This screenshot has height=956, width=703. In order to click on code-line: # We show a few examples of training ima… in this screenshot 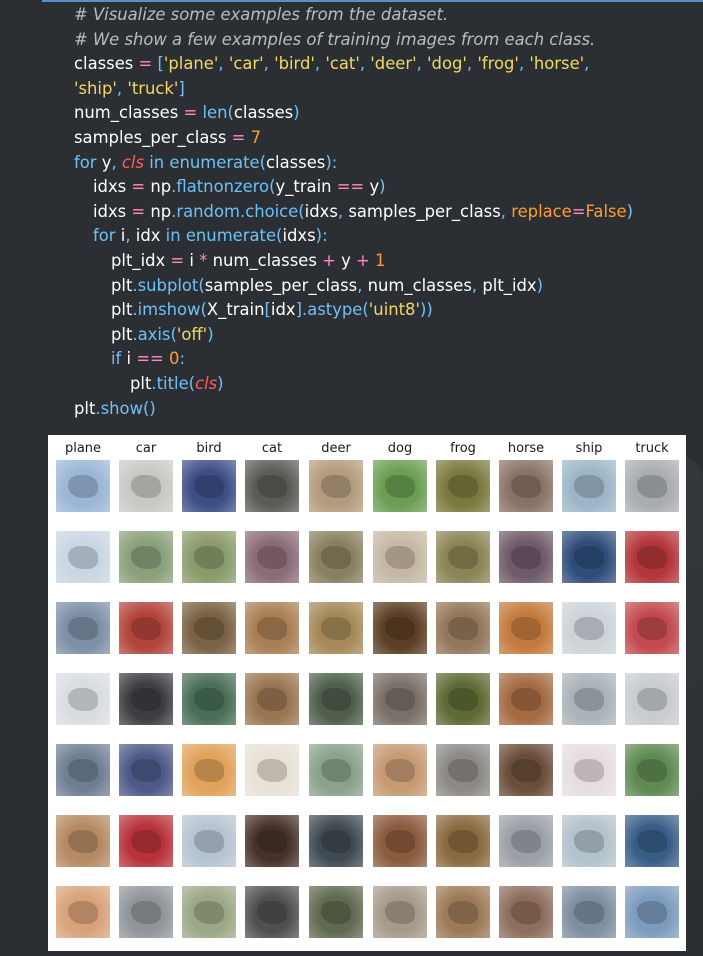, I will do `click(335, 39)`.